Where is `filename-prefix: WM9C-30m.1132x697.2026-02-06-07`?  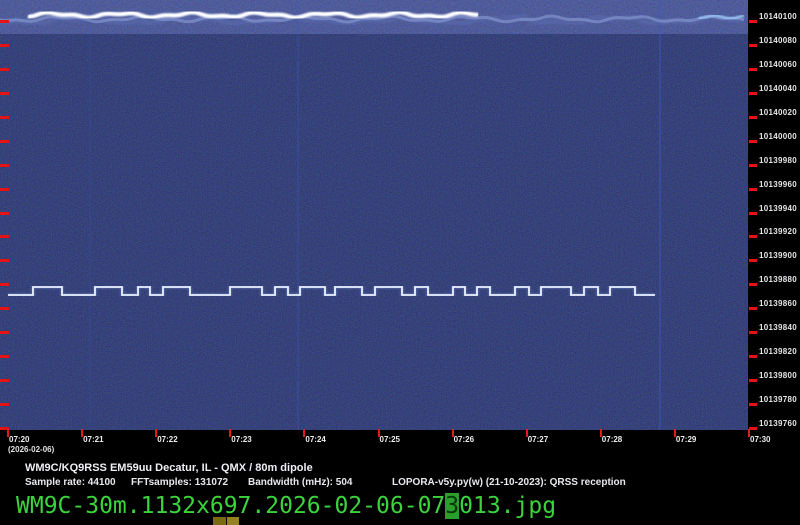 filename-prefix: WM9C-30m.1132x697.2026-02-06-07 is located at coordinates (231, 506).